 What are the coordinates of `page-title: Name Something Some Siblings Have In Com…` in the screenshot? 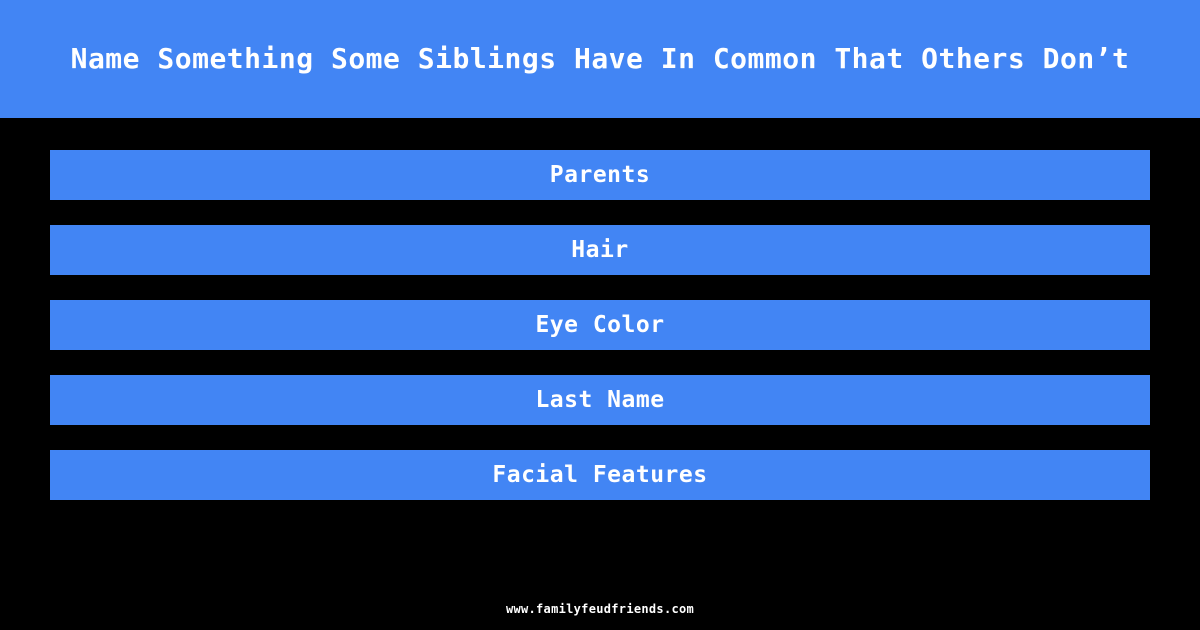 It's located at (600, 58).